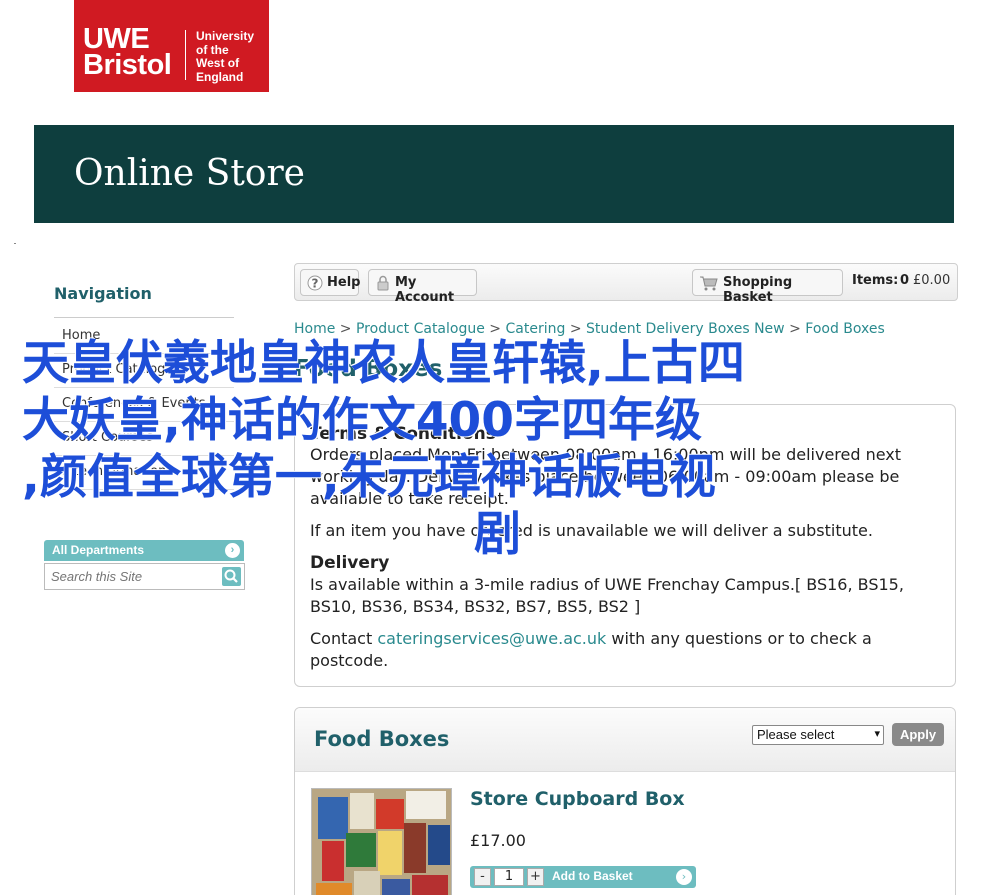 The image size is (1005, 895). Describe the element at coordinates (475, 606) in the screenshot. I see `delivery-line-2: BS10, BS36, BS34, BS32, BS7, BS5, BS2 ]` at that location.